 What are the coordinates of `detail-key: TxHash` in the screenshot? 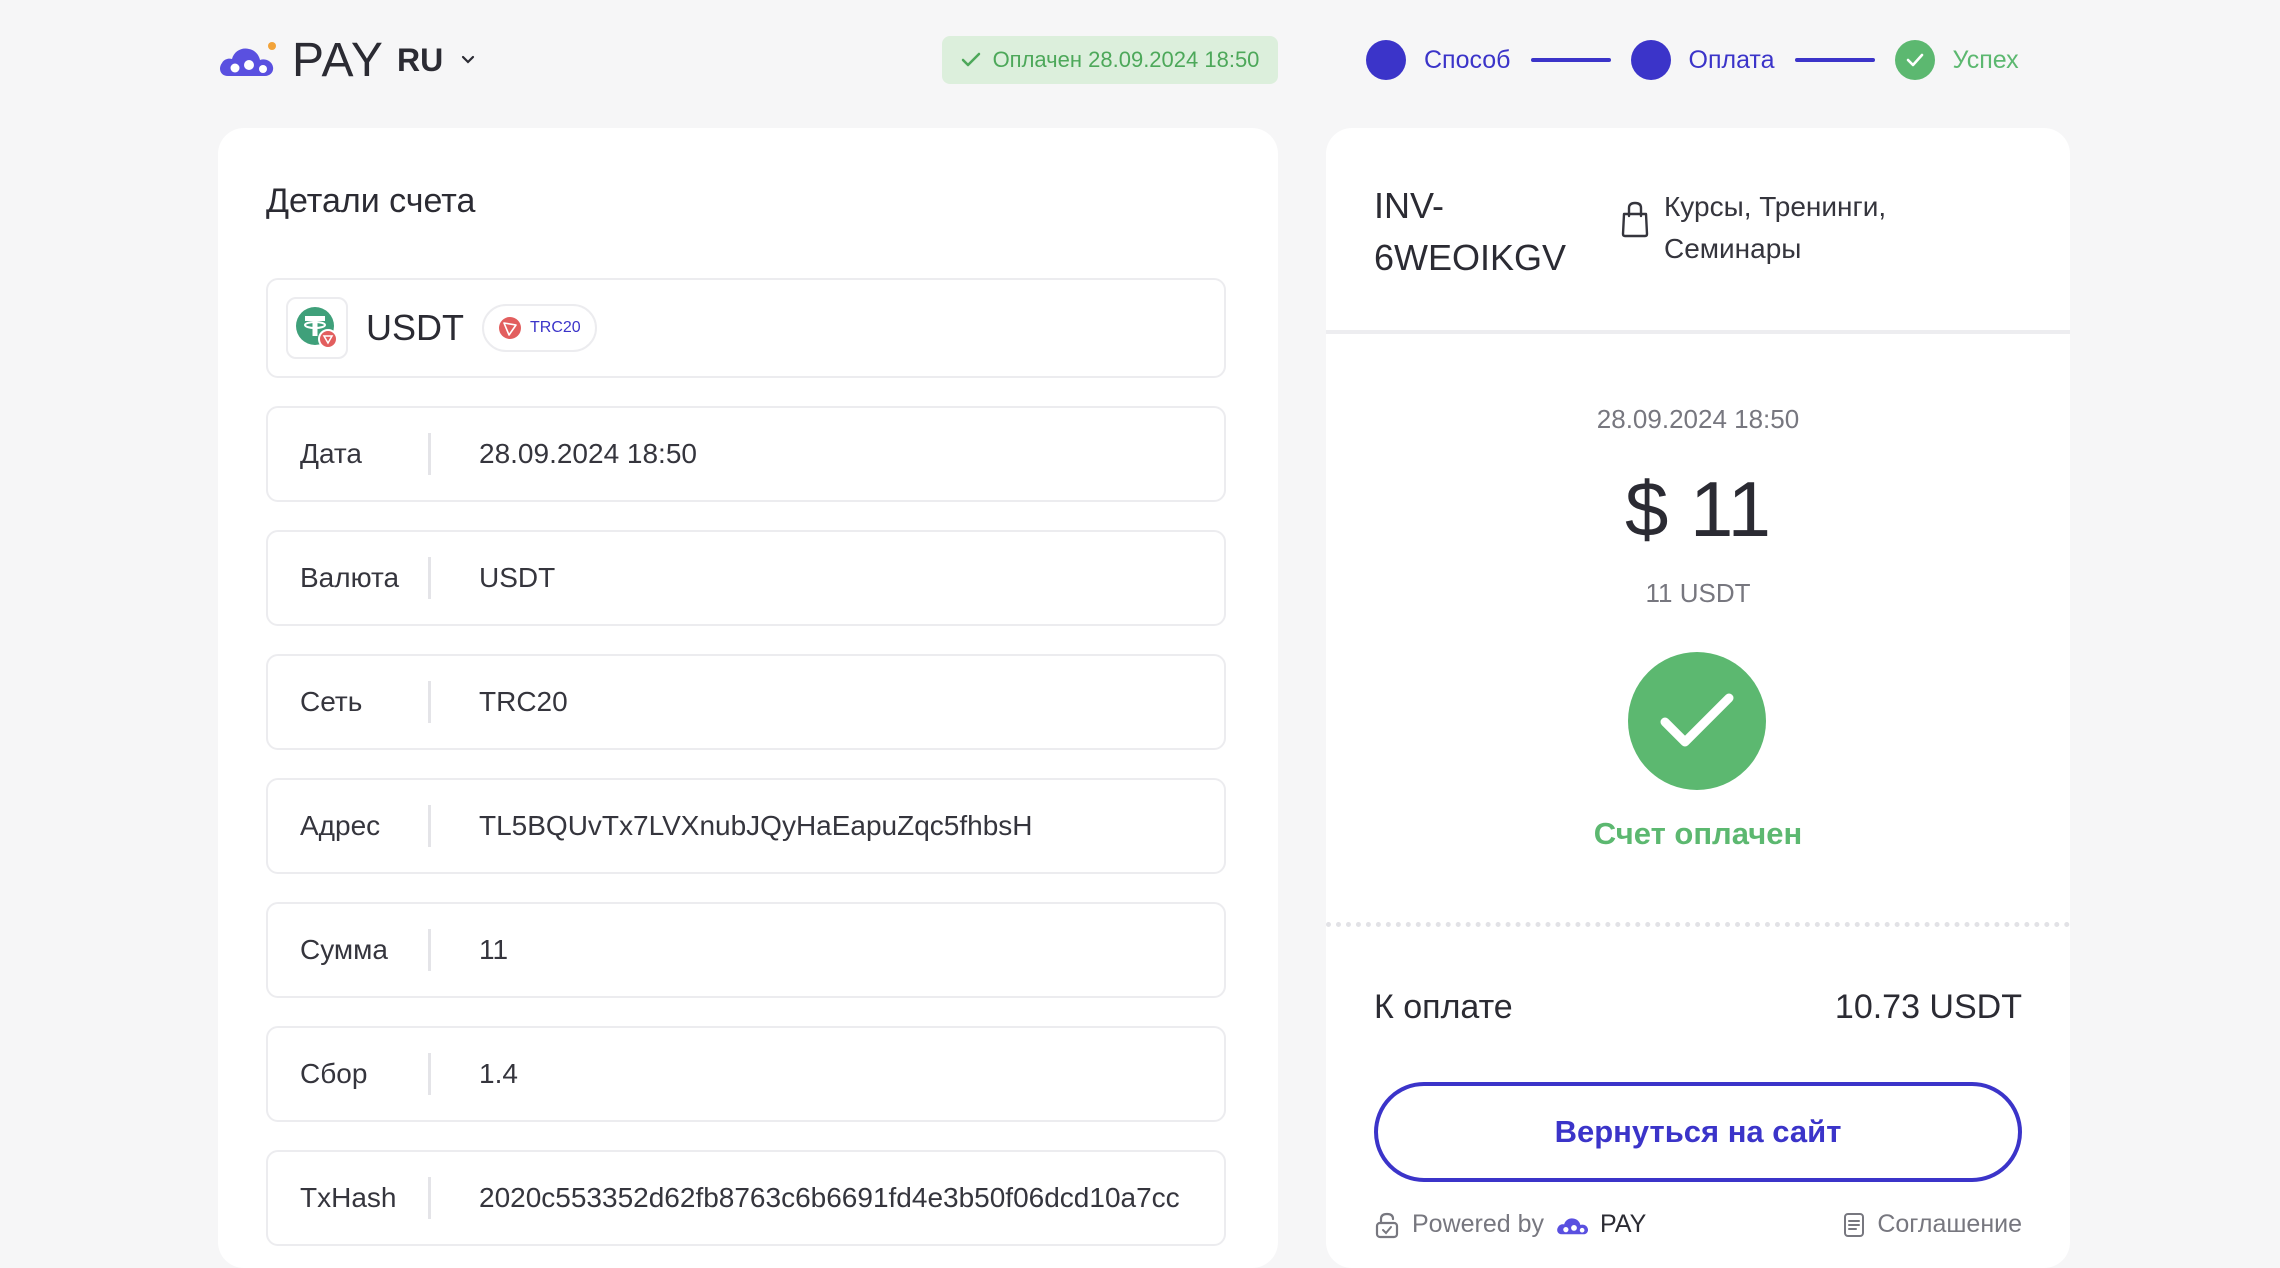 It's located at (348, 1197).